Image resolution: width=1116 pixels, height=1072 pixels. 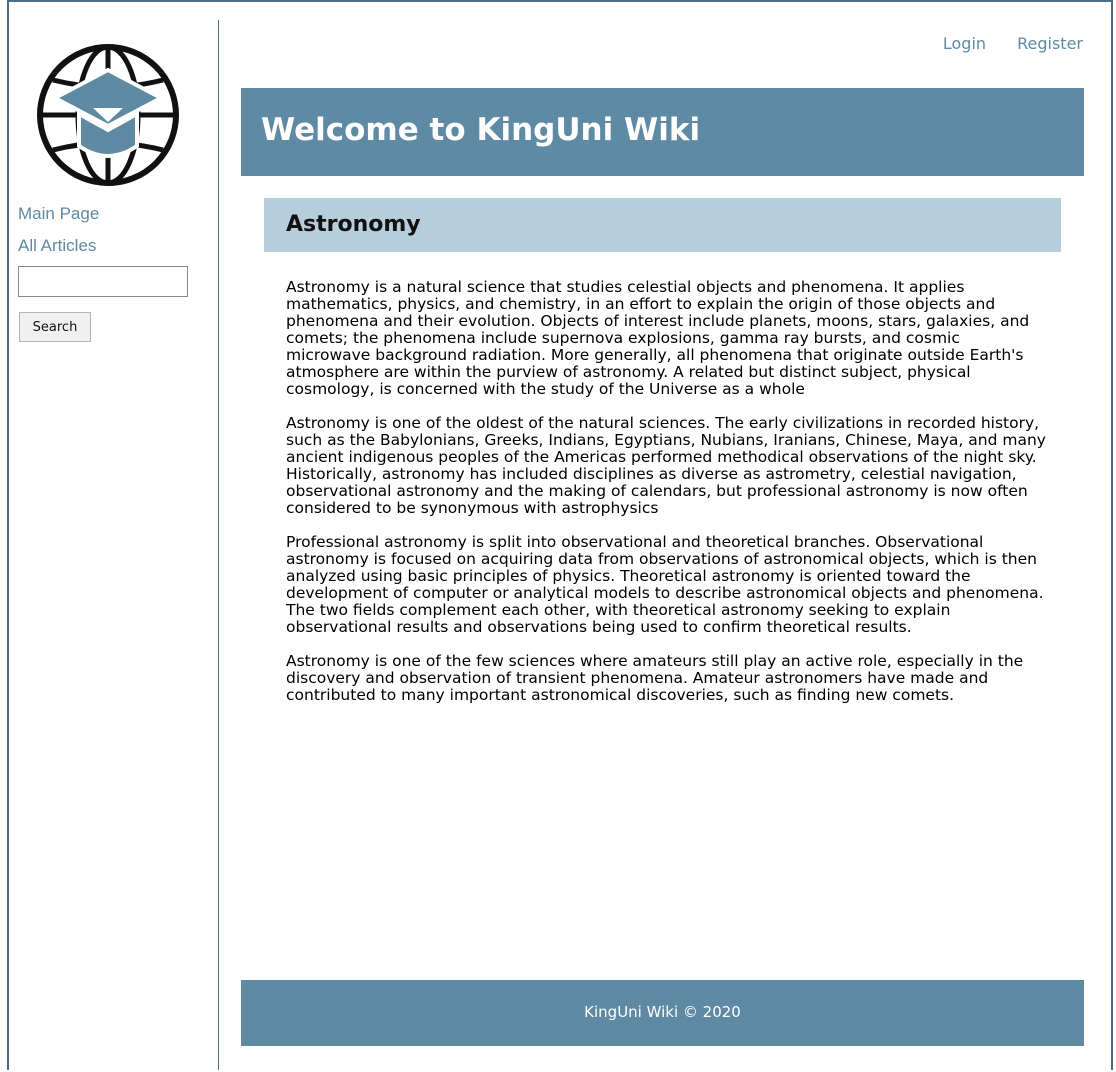 I want to click on account-links: Login Register, so click(x=1000, y=43).